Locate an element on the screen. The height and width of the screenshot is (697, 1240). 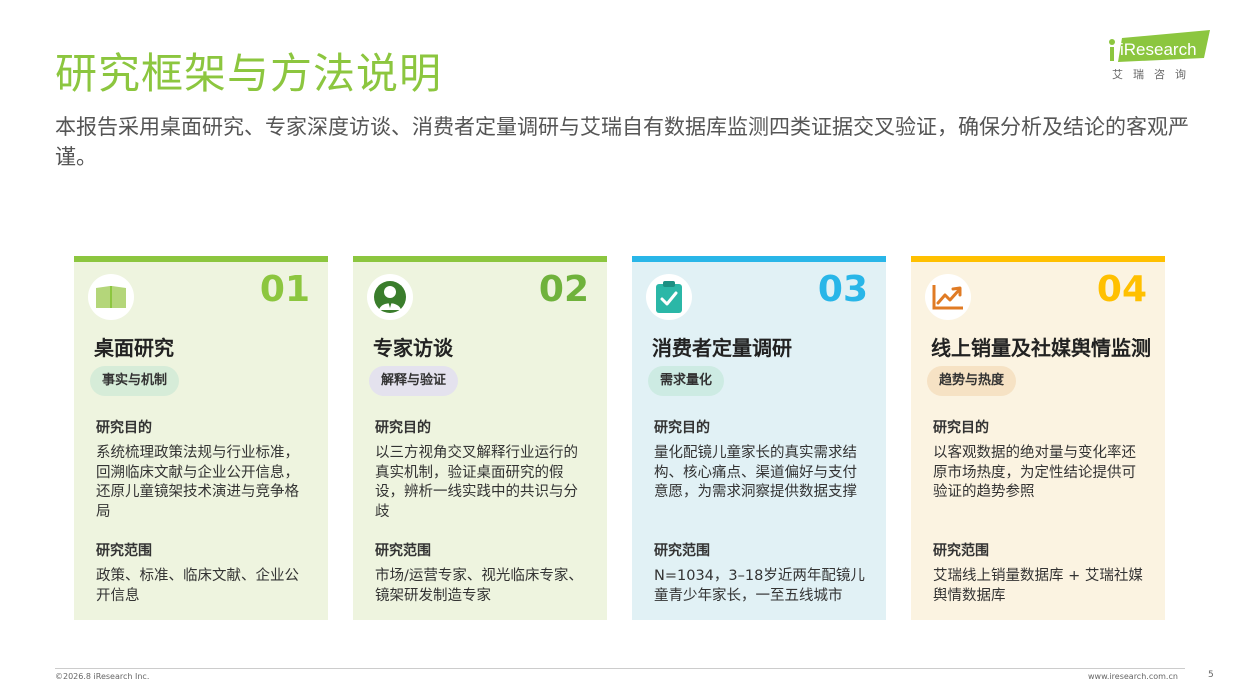
trend-chart-icon is located at coordinates (947, 297).